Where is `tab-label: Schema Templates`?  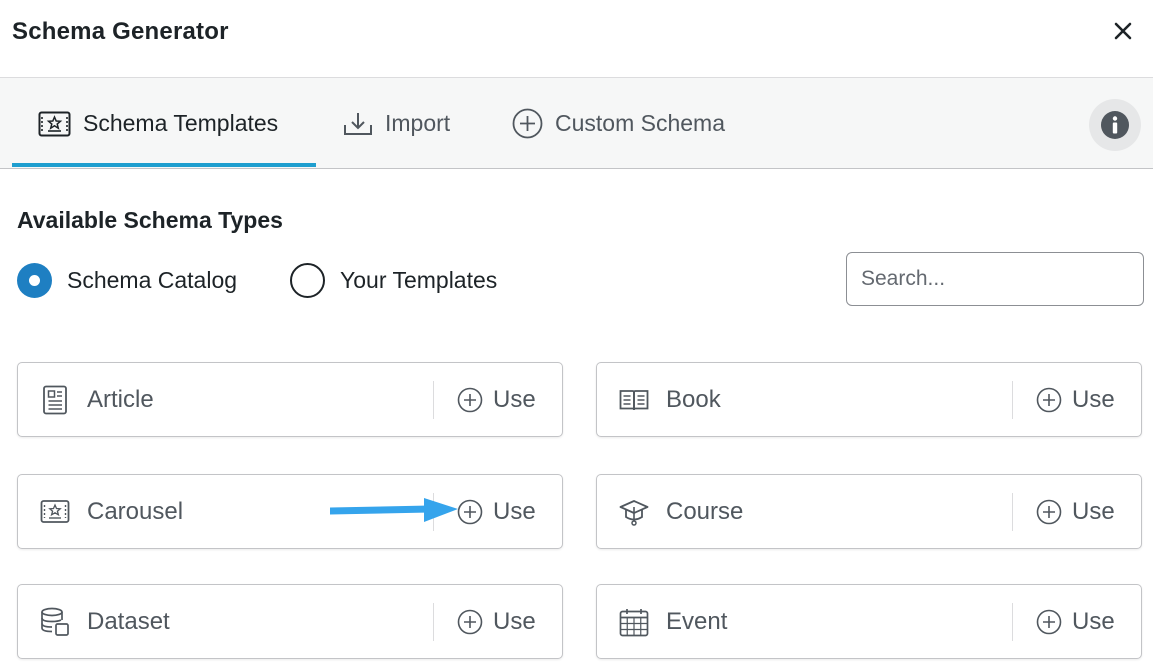
tab-label: Schema Templates is located at coordinates (181, 123).